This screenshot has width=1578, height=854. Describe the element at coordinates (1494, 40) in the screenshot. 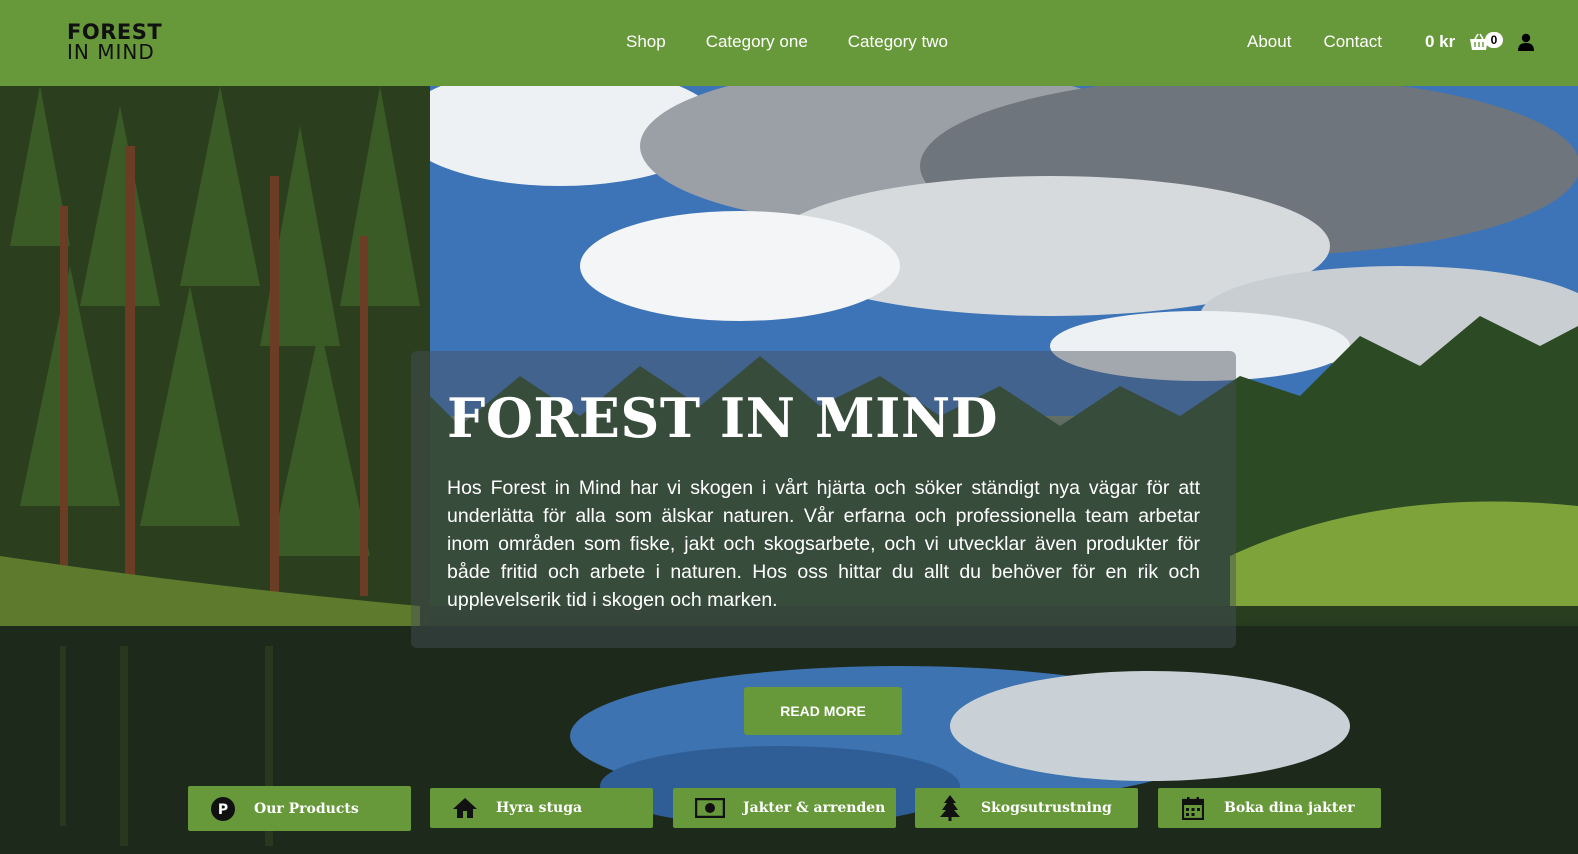

I see `cart-count-badge: 0` at that location.